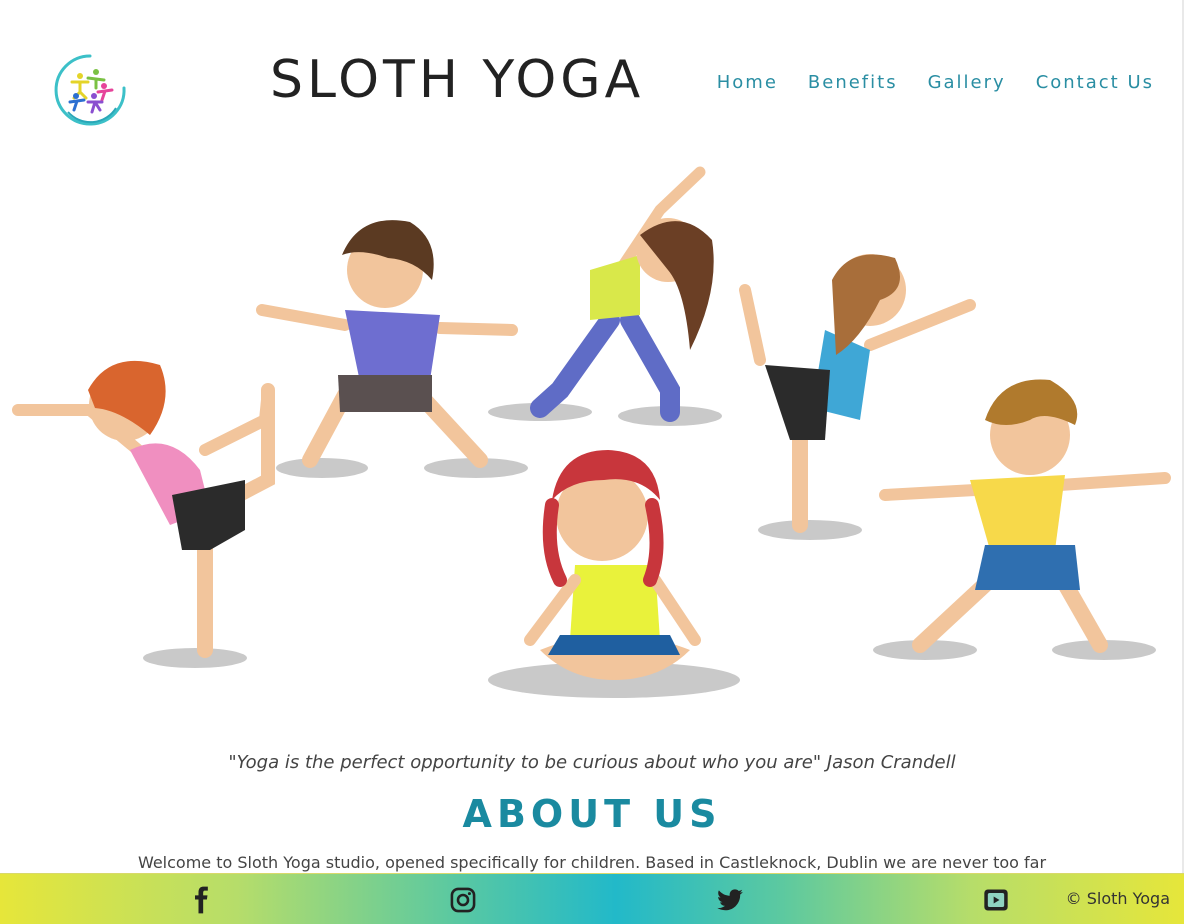 This screenshot has height=924, width=1184. I want to click on facebook-link, so click(202, 900).